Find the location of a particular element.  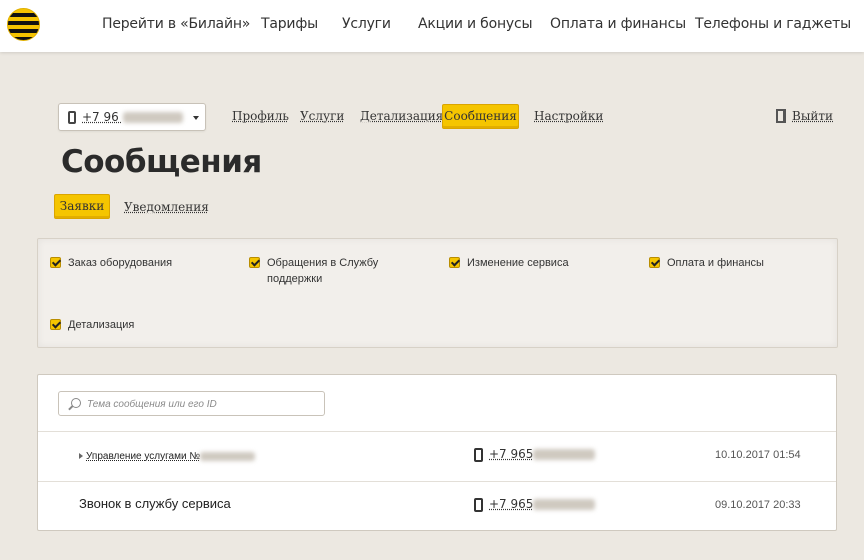

message-search is located at coordinates (191, 403).